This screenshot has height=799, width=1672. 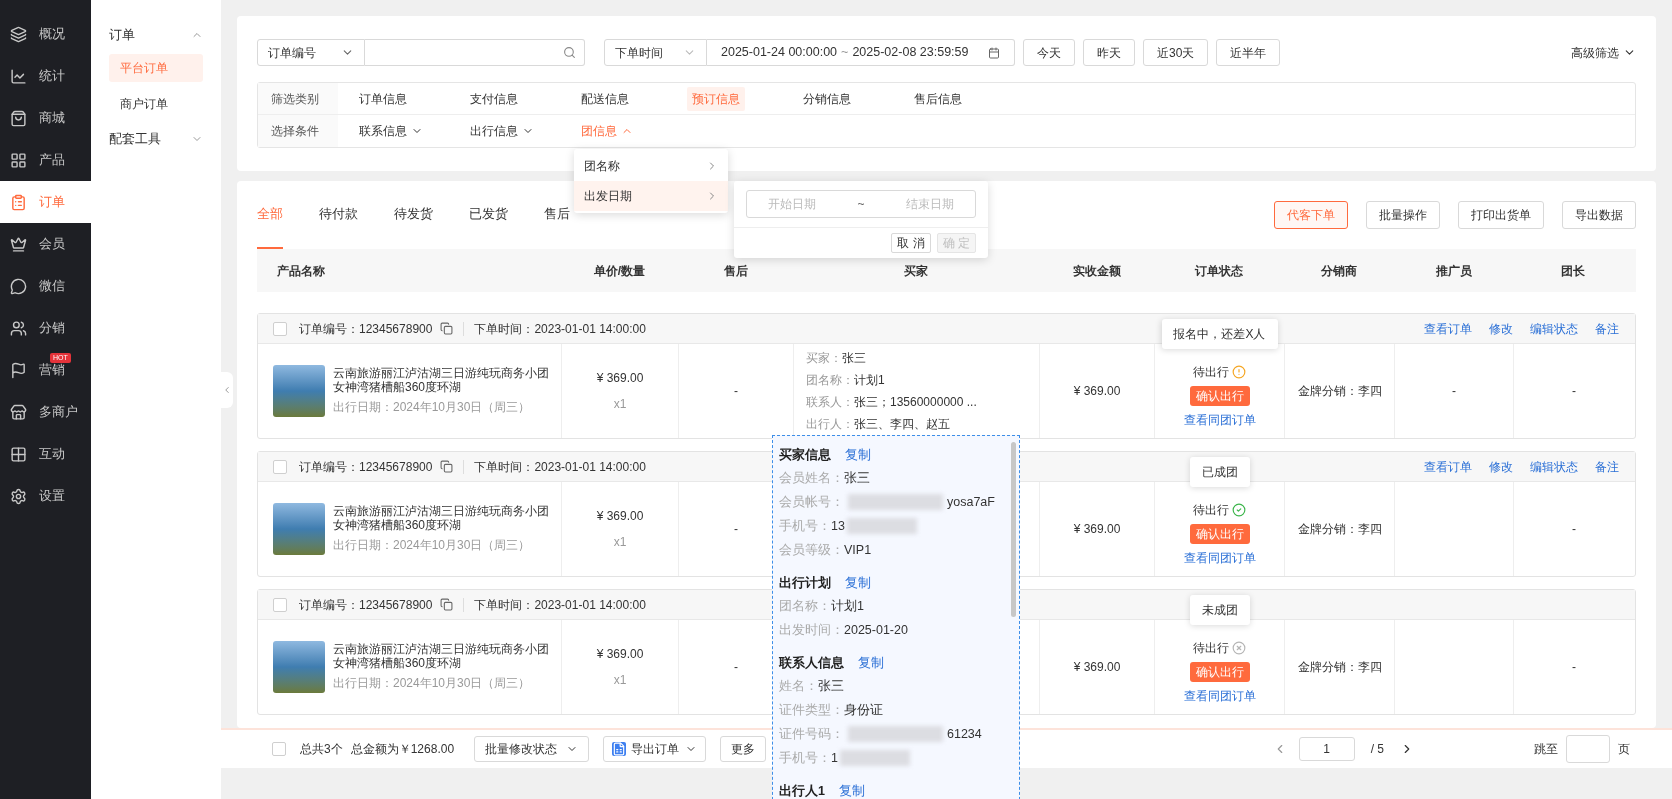 What do you see at coordinates (1603, 52) in the screenshot?
I see `advanced-filter-toggle: 高级筛选` at bounding box center [1603, 52].